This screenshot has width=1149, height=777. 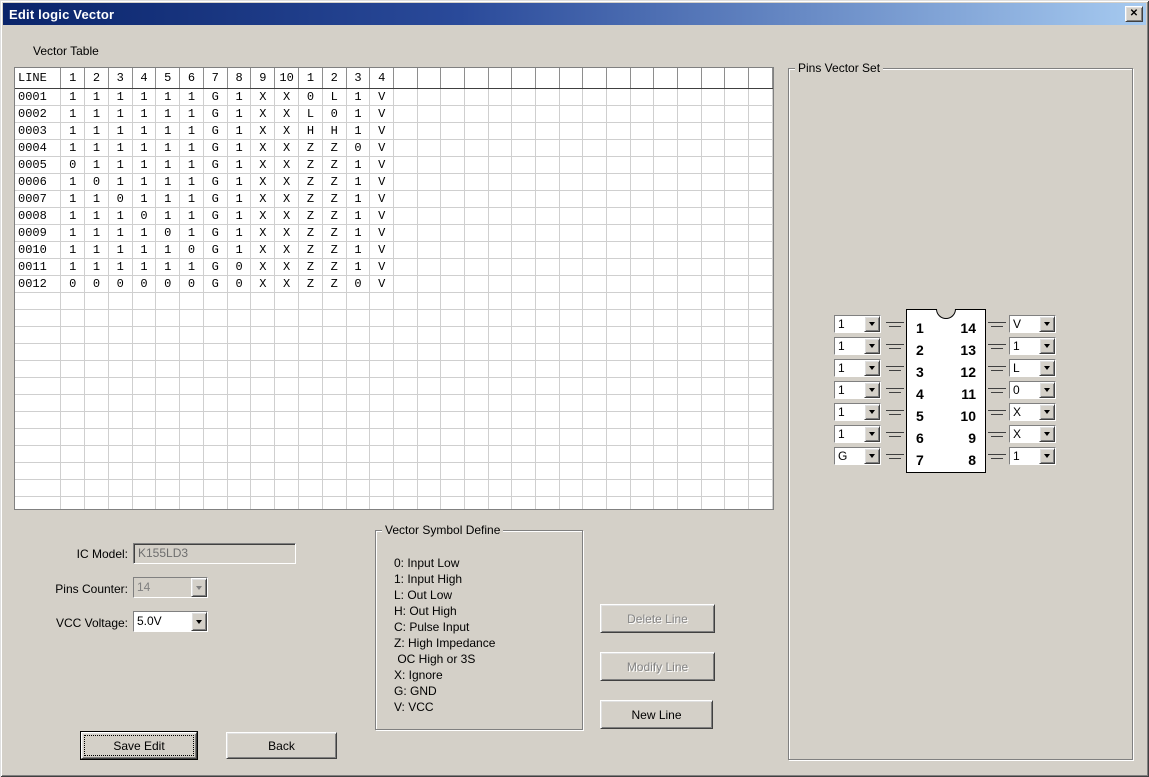 I want to click on pin-3-combo: 1, so click(x=857, y=368).